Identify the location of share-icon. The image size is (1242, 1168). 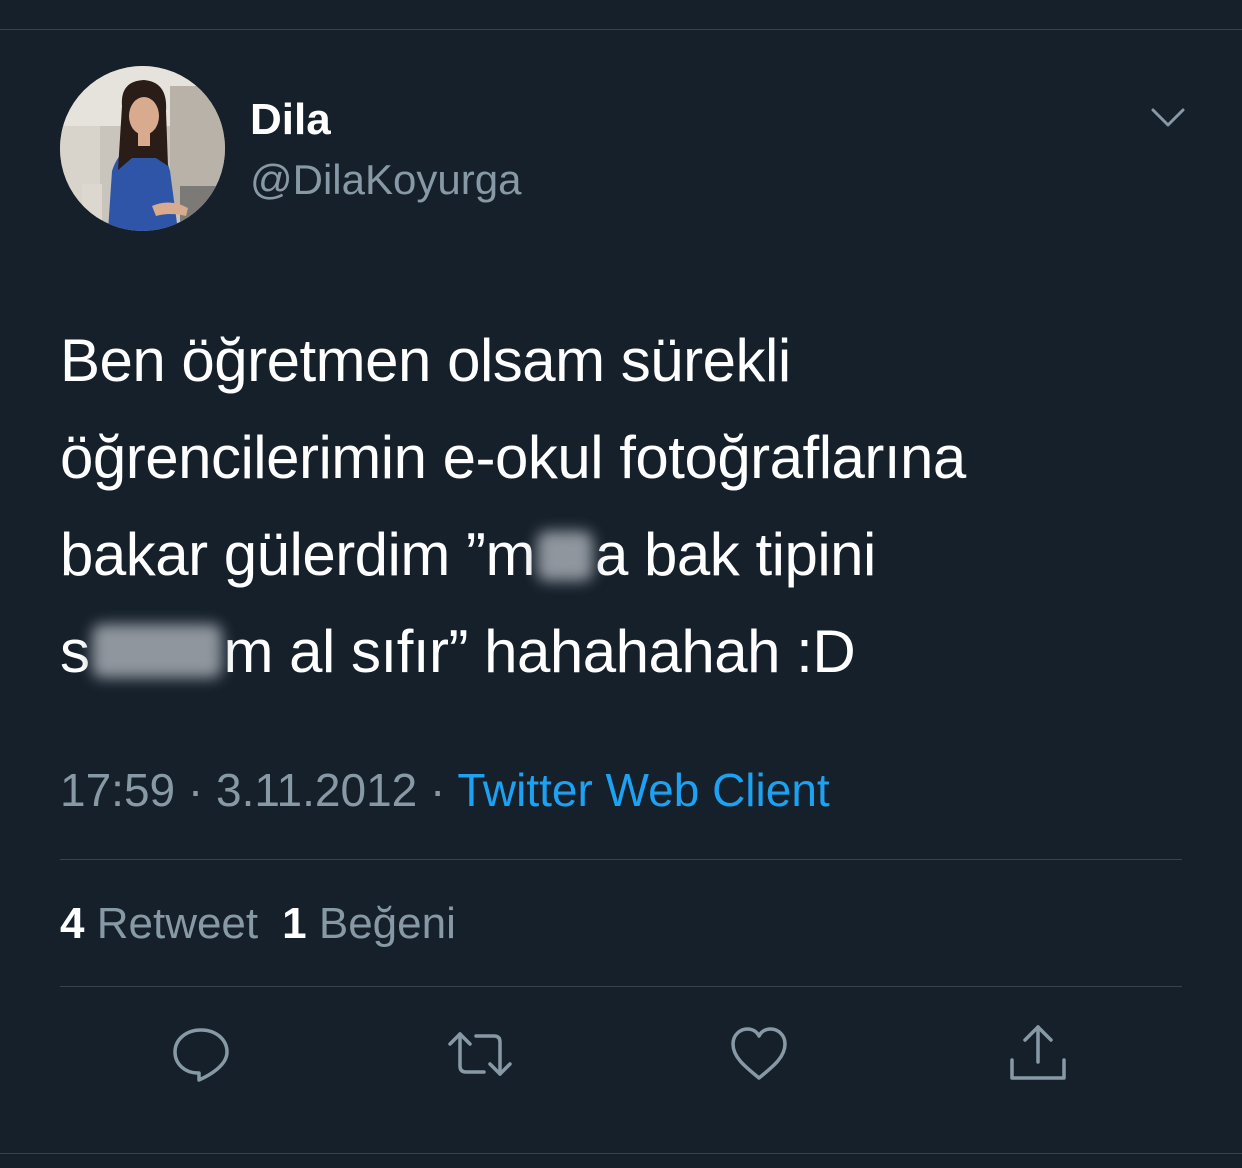
(1038, 1054).